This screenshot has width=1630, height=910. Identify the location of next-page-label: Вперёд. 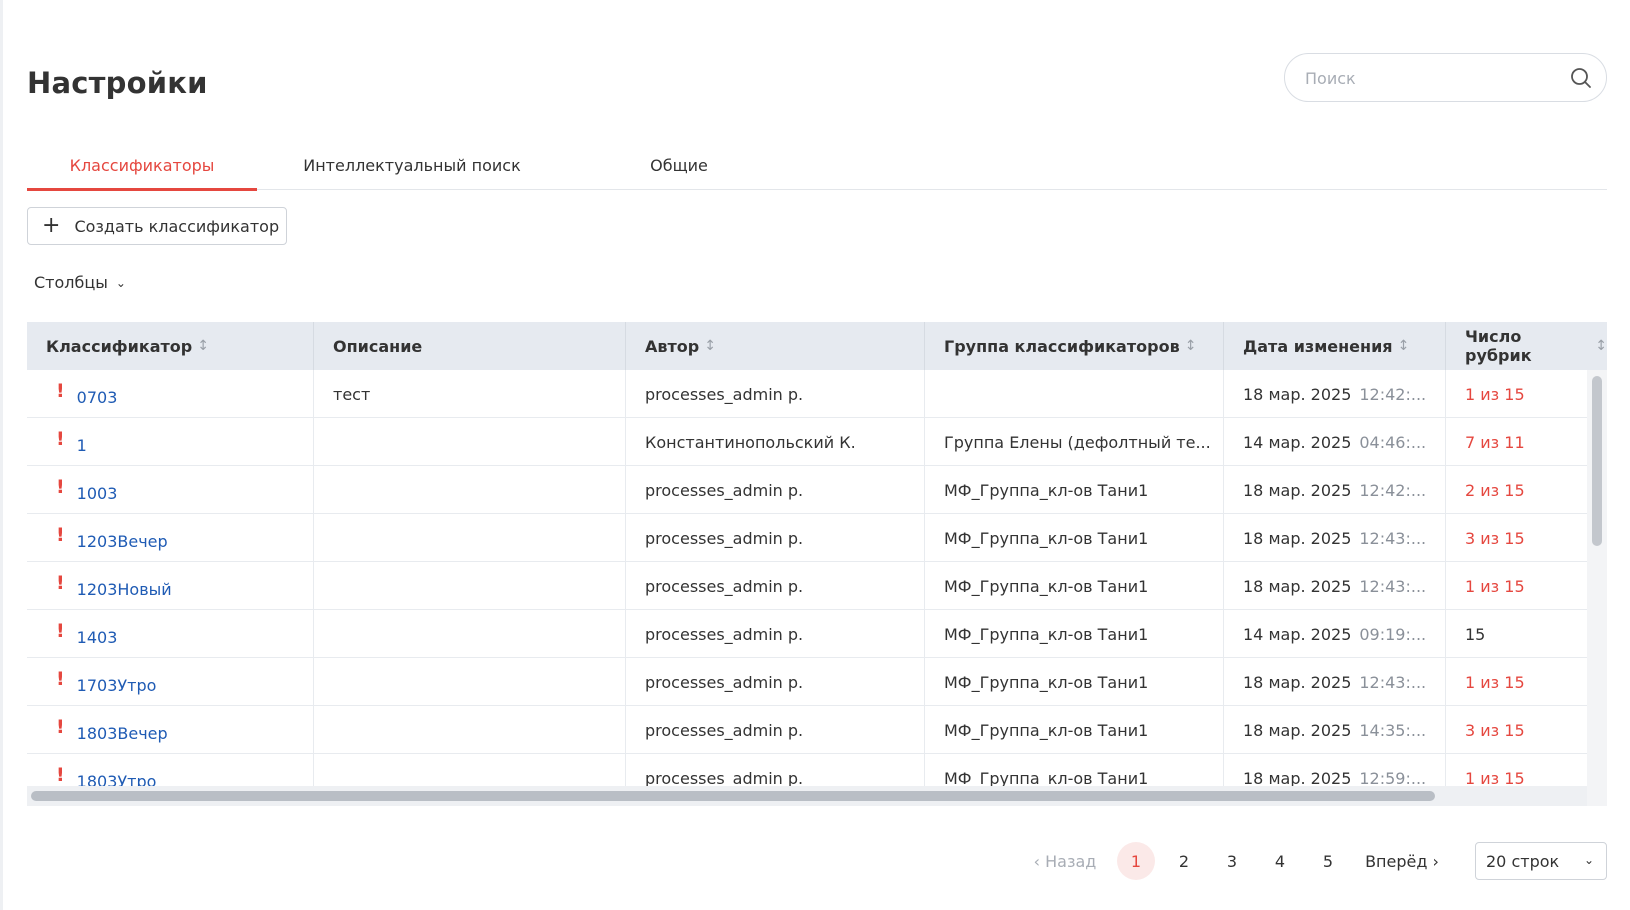
(1396, 861).